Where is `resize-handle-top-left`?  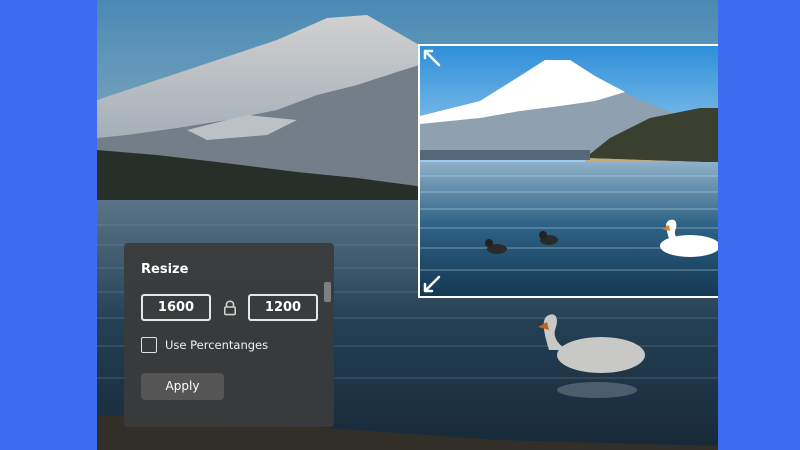 resize-handle-top-left is located at coordinates (433, 59).